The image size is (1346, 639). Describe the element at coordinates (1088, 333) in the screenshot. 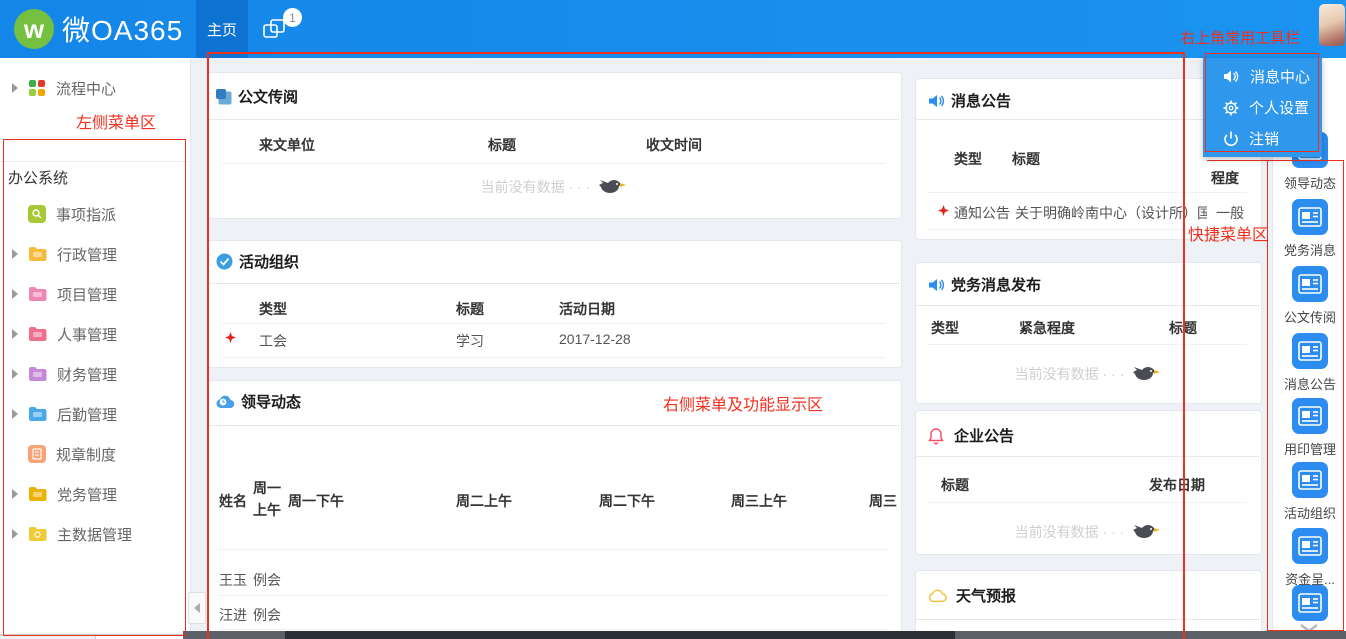

I see `panel-party-messages: 党务消息发布 类型 紧急程度 标题 当前没有数据 · · ·` at that location.